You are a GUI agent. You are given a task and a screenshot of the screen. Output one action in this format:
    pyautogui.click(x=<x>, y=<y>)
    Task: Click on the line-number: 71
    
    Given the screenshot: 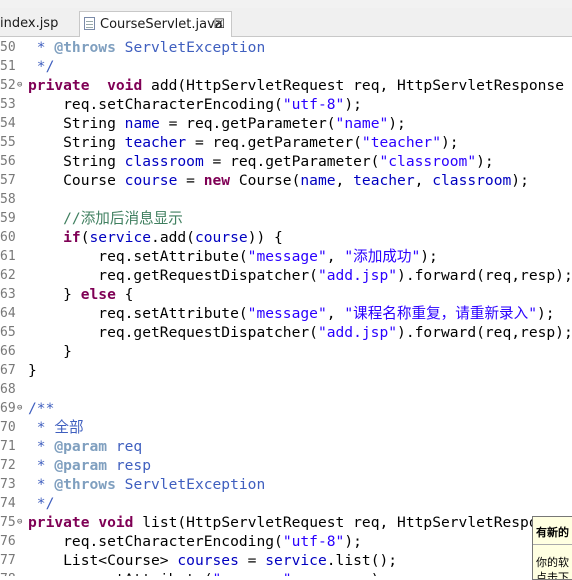 What is the action you would take?
    pyautogui.click(x=8, y=446)
    